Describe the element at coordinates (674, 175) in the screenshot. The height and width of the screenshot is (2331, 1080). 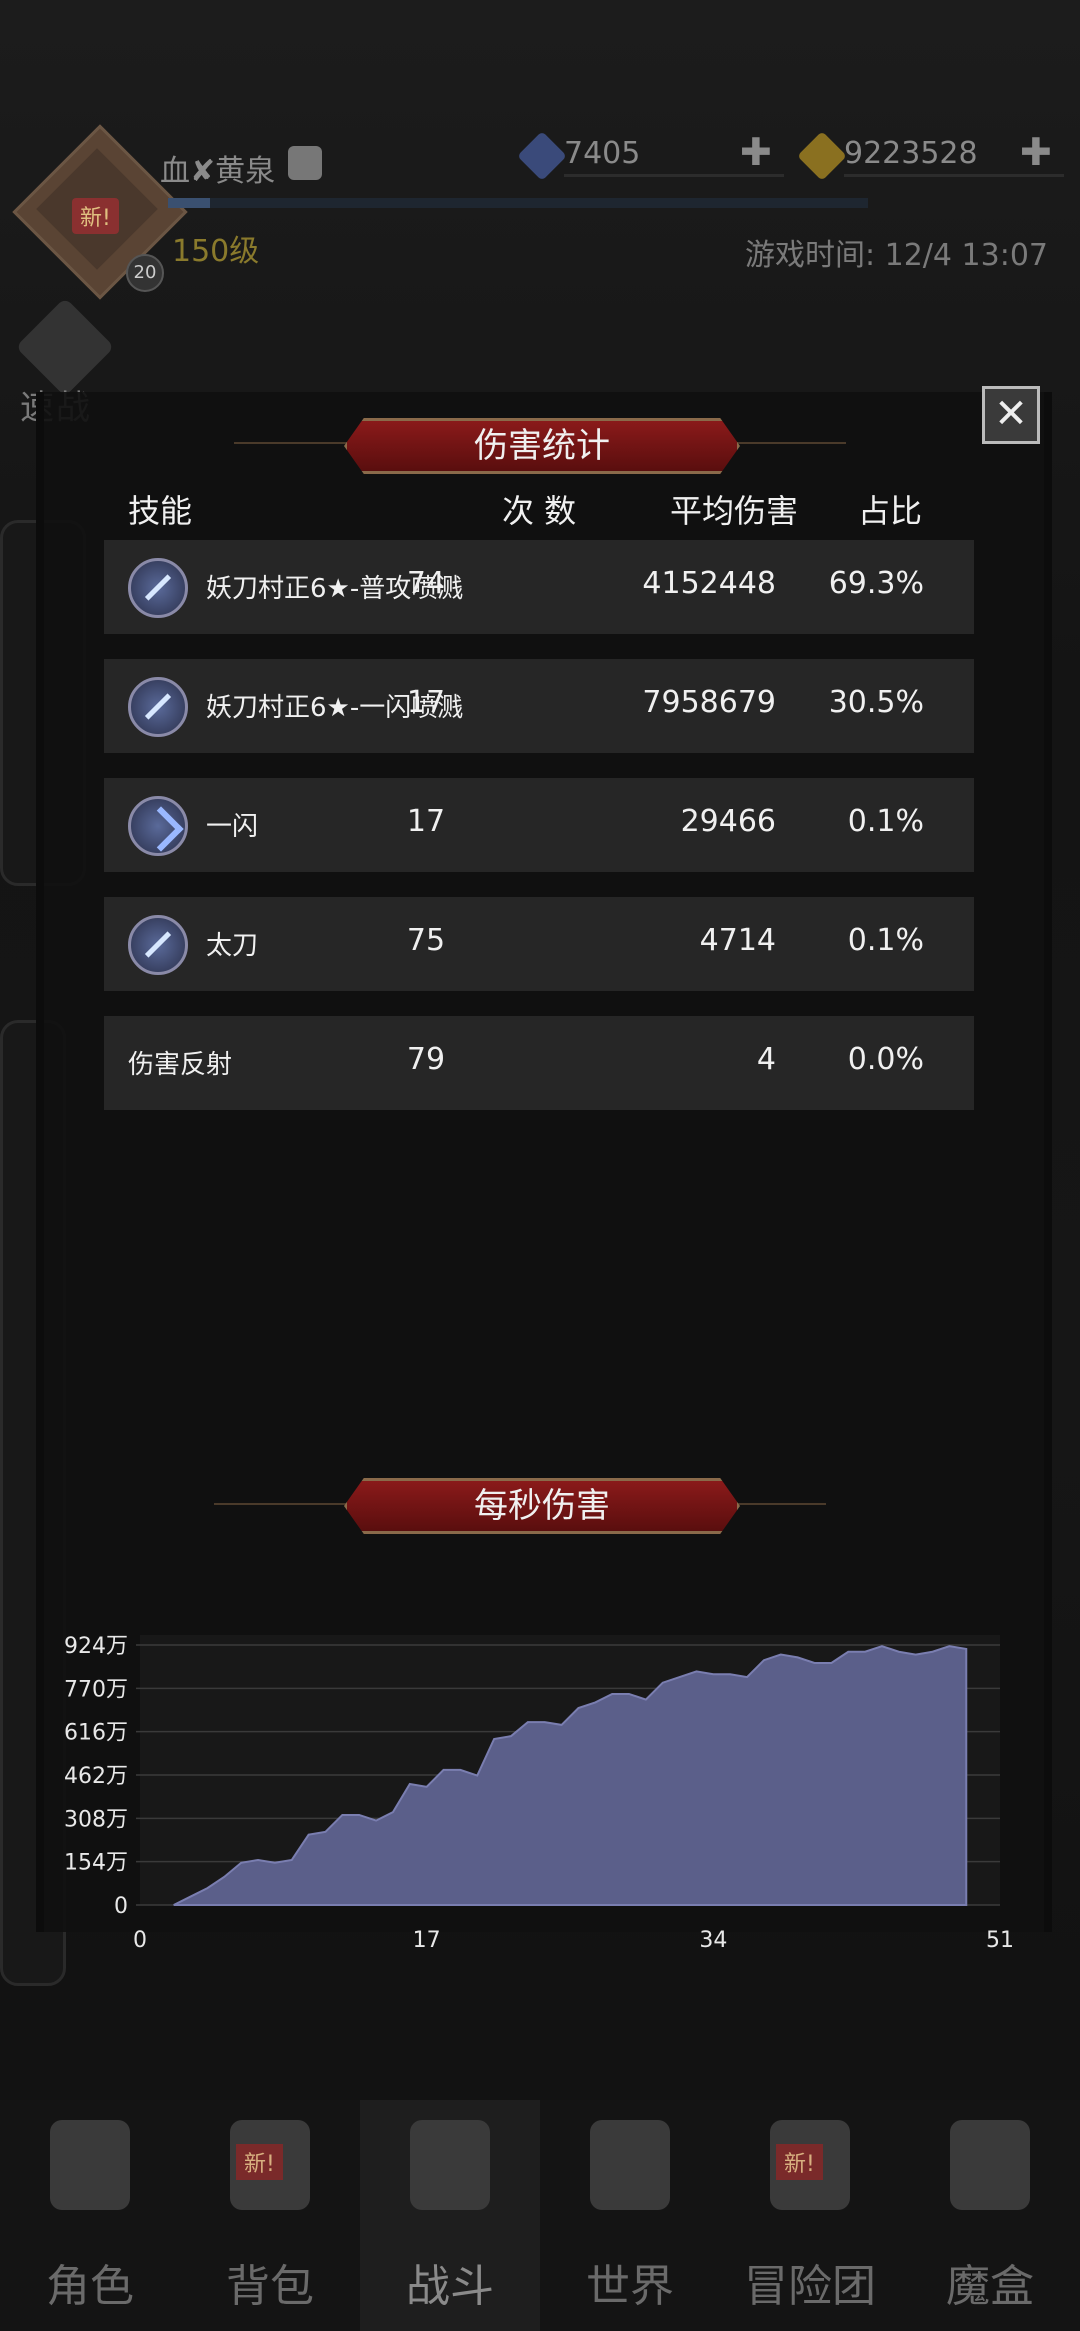
I see `gem-underline` at that location.